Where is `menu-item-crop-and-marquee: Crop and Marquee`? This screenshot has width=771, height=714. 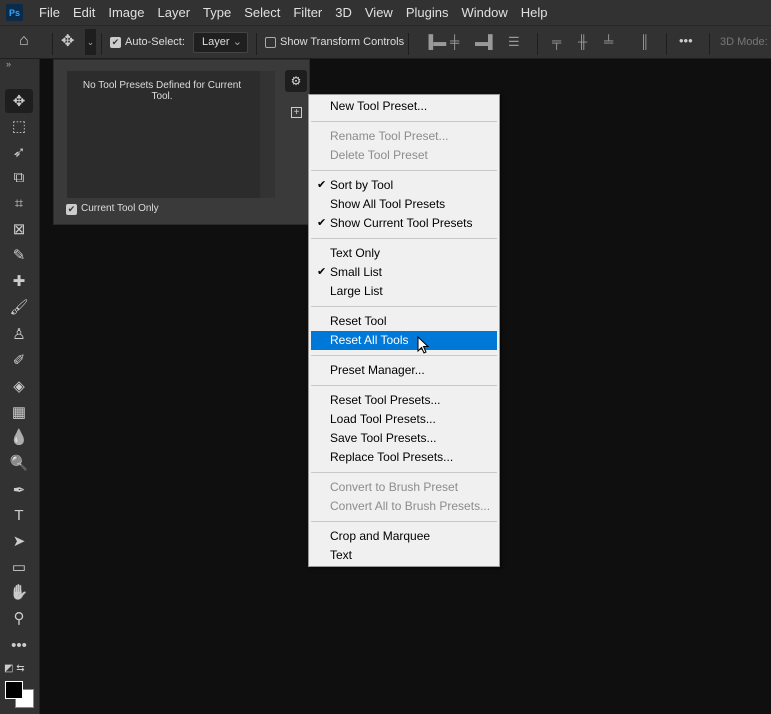
menu-item-crop-and-marquee: Crop and Marquee is located at coordinates (404, 536).